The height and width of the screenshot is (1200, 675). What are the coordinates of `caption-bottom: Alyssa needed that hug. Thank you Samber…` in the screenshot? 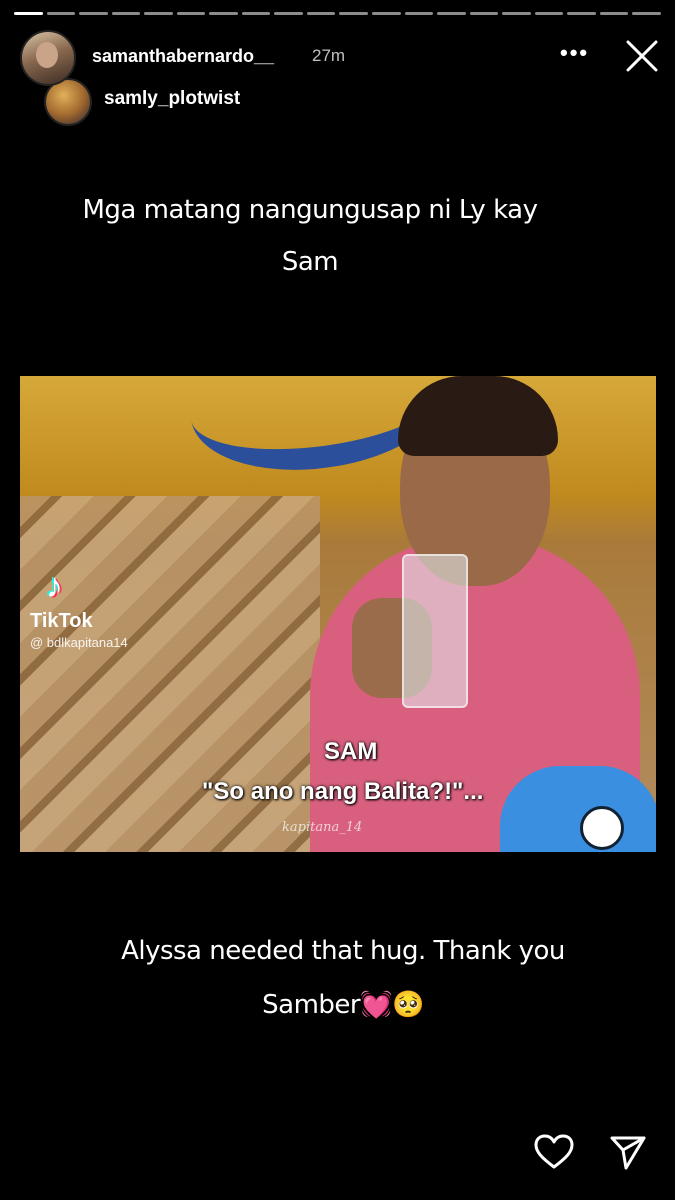 It's located at (343, 978).